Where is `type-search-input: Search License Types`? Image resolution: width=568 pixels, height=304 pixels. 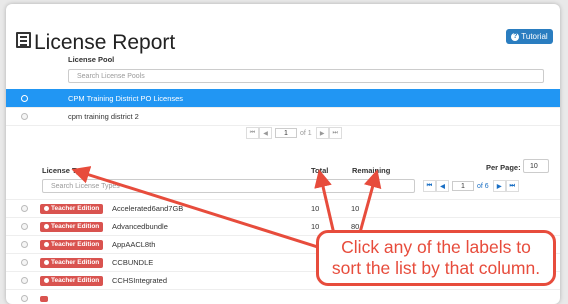
type-search-input: Search License Types is located at coordinates (228, 186).